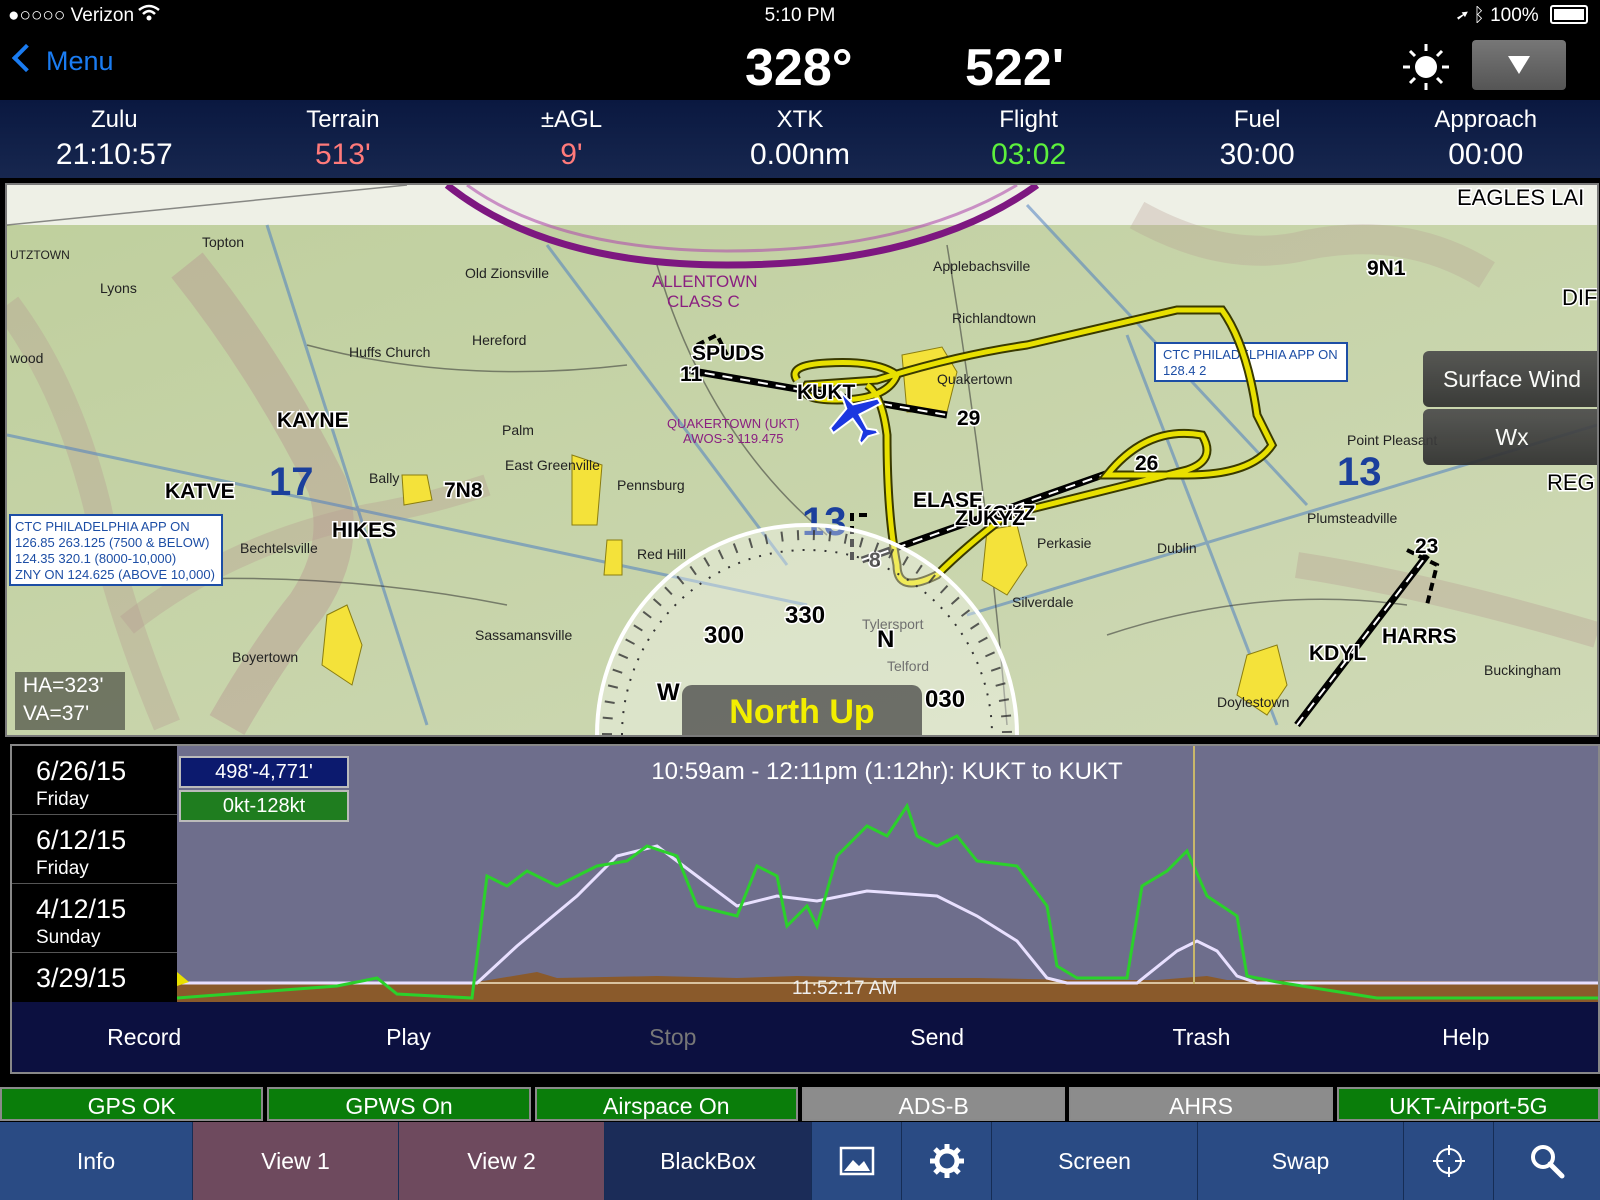 The image size is (1600, 1200). Describe the element at coordinates (571, 154) in the screenshot. I see `instrument-value: 9'` at that location.